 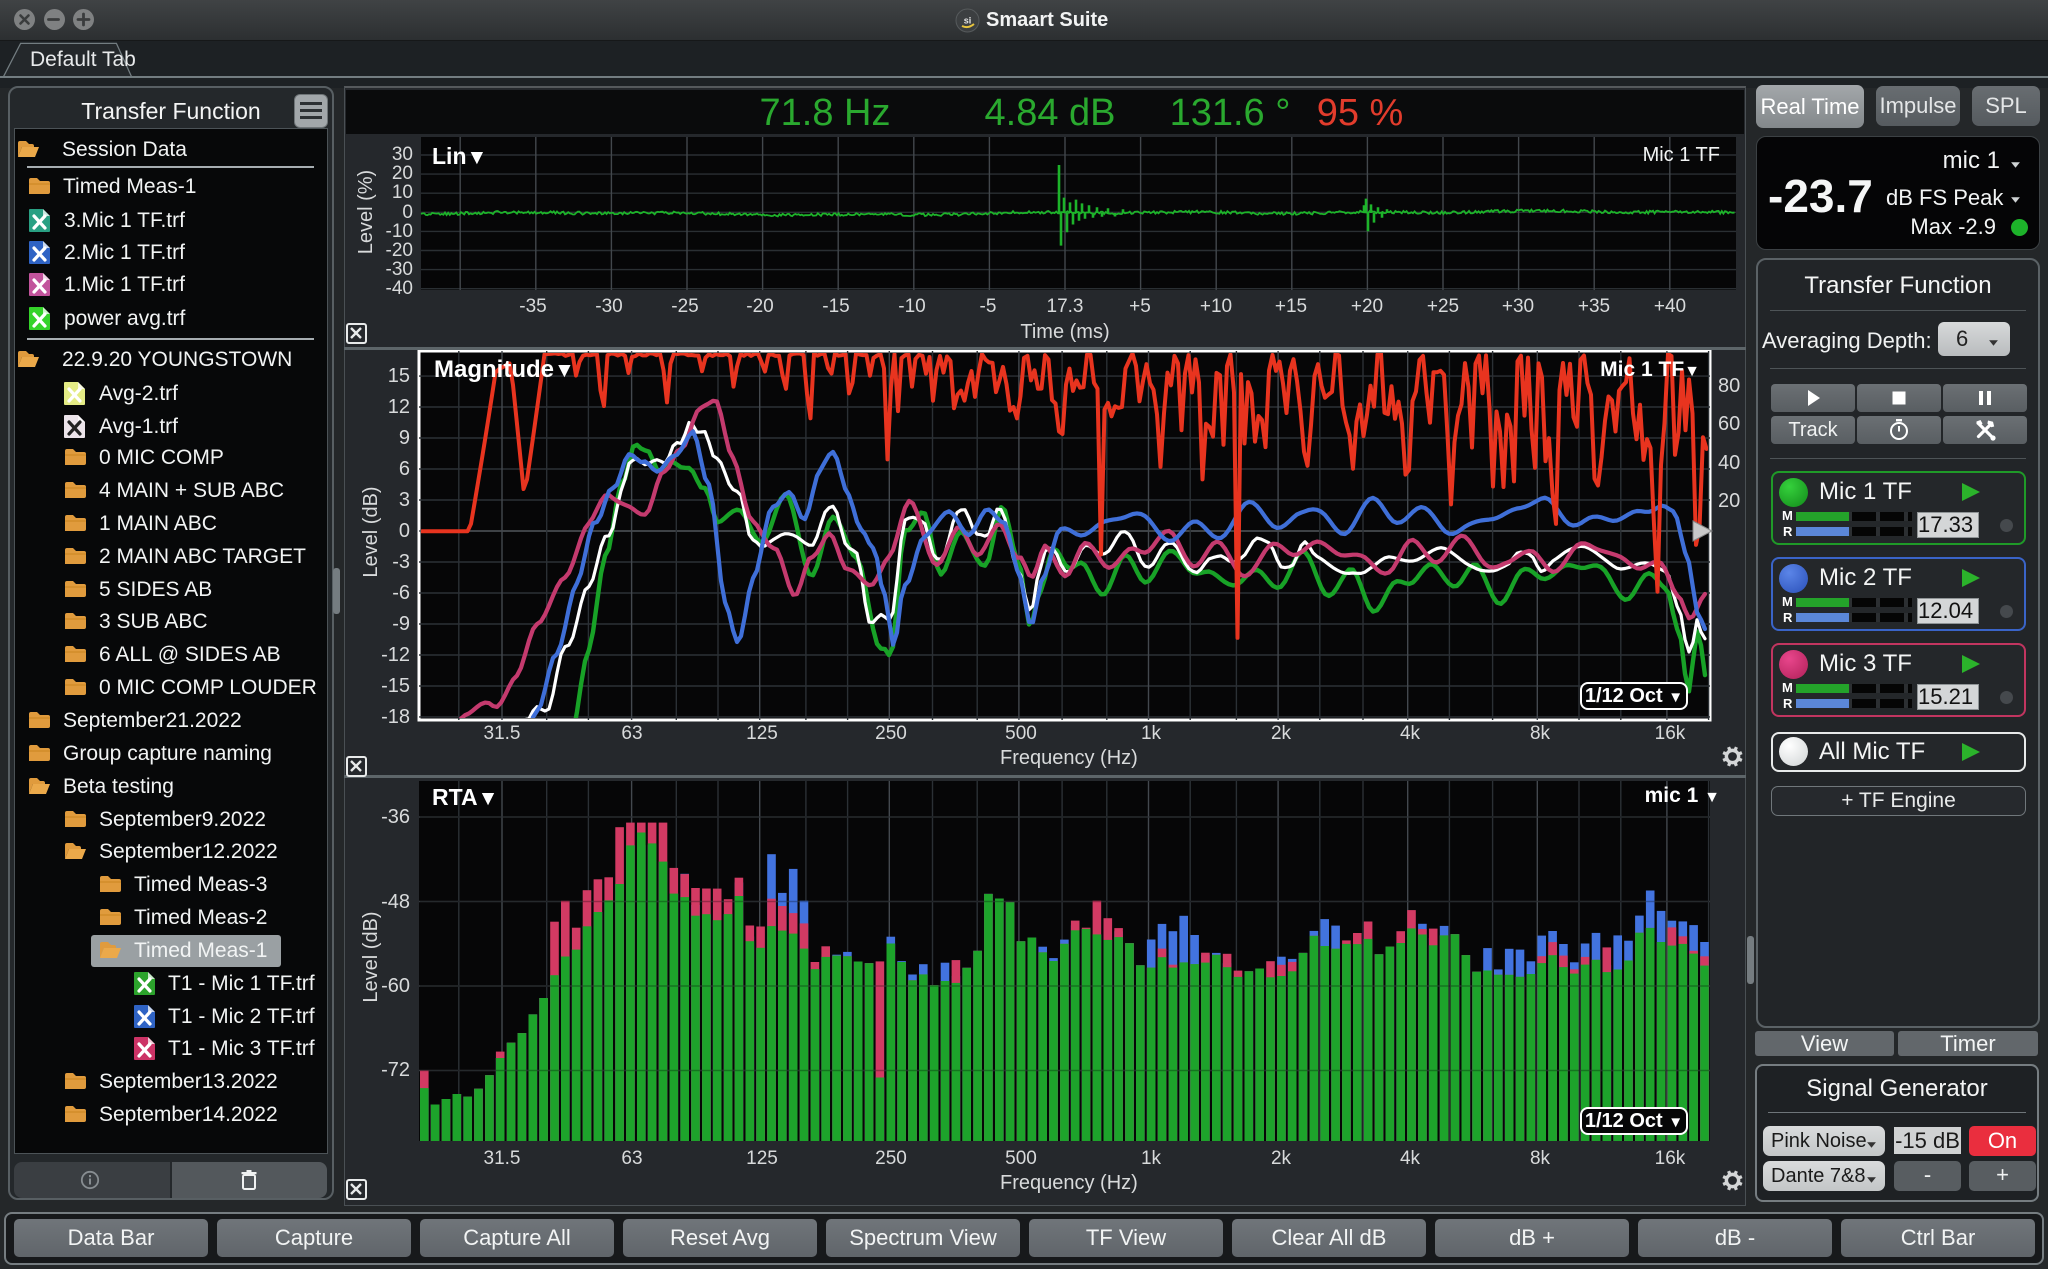 What do you see at coordinates (968, 21) in the screenshot?
I see `svg-text: si` at bounding box center [968, 21].